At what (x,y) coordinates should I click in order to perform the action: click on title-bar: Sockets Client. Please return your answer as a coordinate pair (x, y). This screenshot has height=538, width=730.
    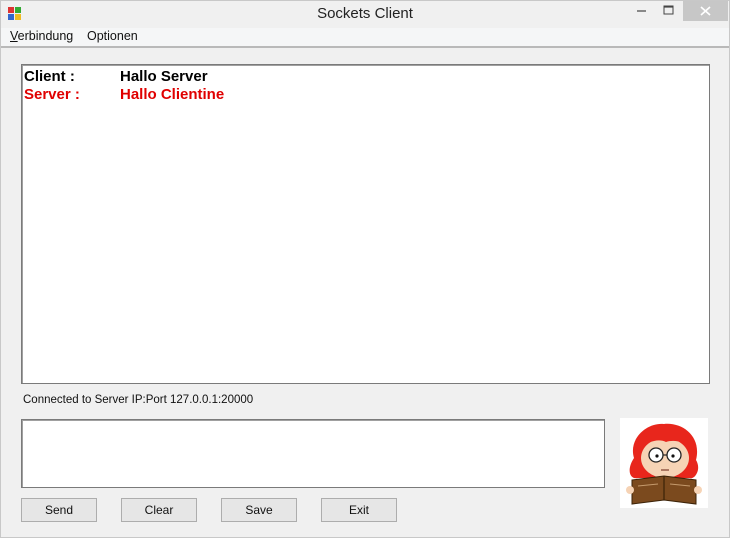
    Looking at the image, I should click on (365, 14).